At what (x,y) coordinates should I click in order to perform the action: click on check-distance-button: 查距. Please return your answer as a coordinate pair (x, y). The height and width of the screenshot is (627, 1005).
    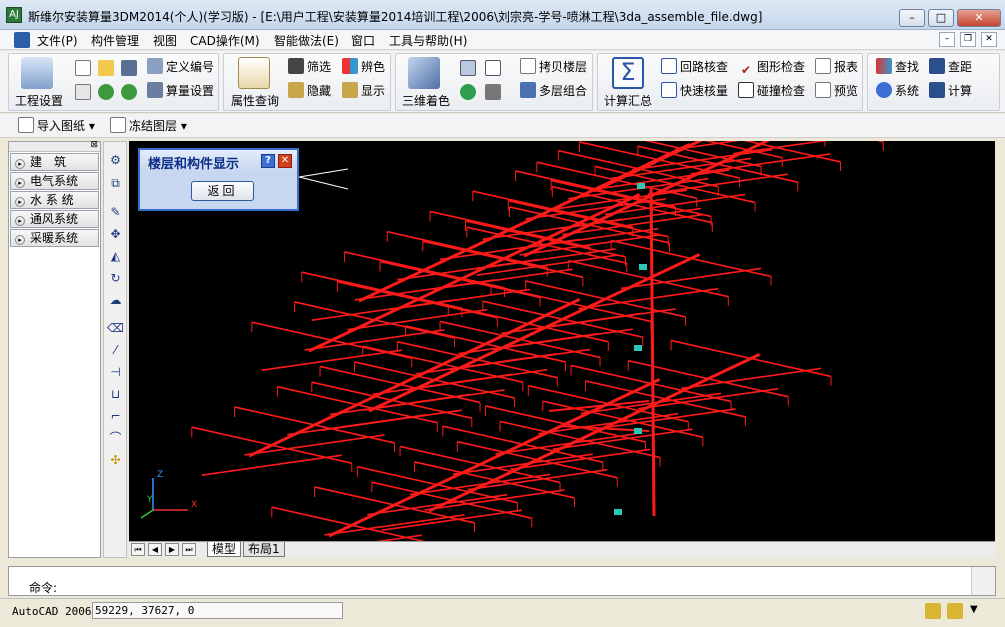
    Looking at the image, I should click on (950, 67).